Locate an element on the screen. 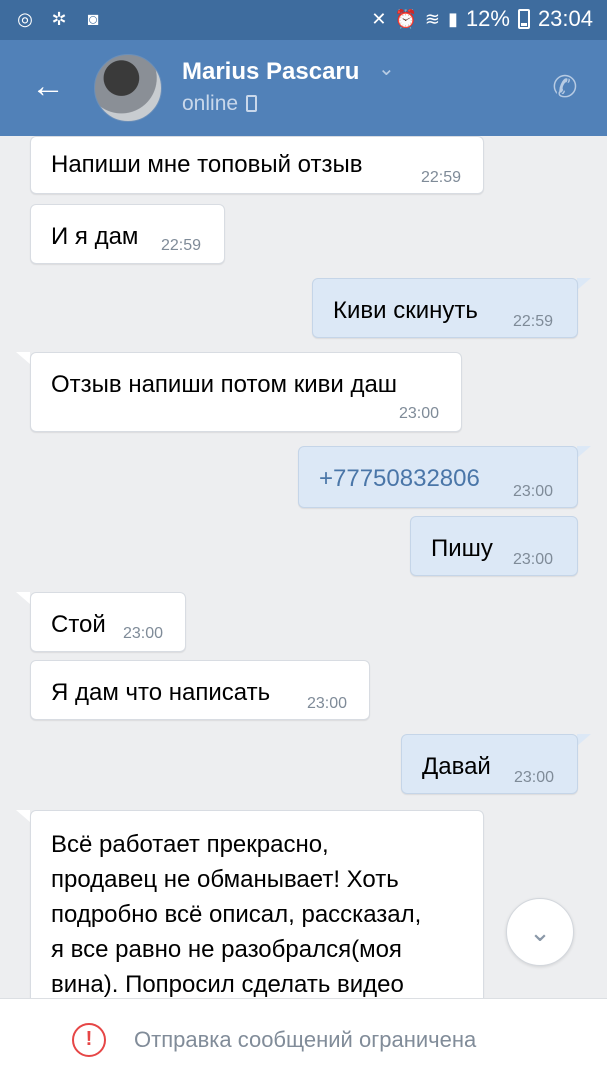 The height and width of the screenshot is (1080, 607). message-text: Киви скинуть is located at coordinates (405, 310).